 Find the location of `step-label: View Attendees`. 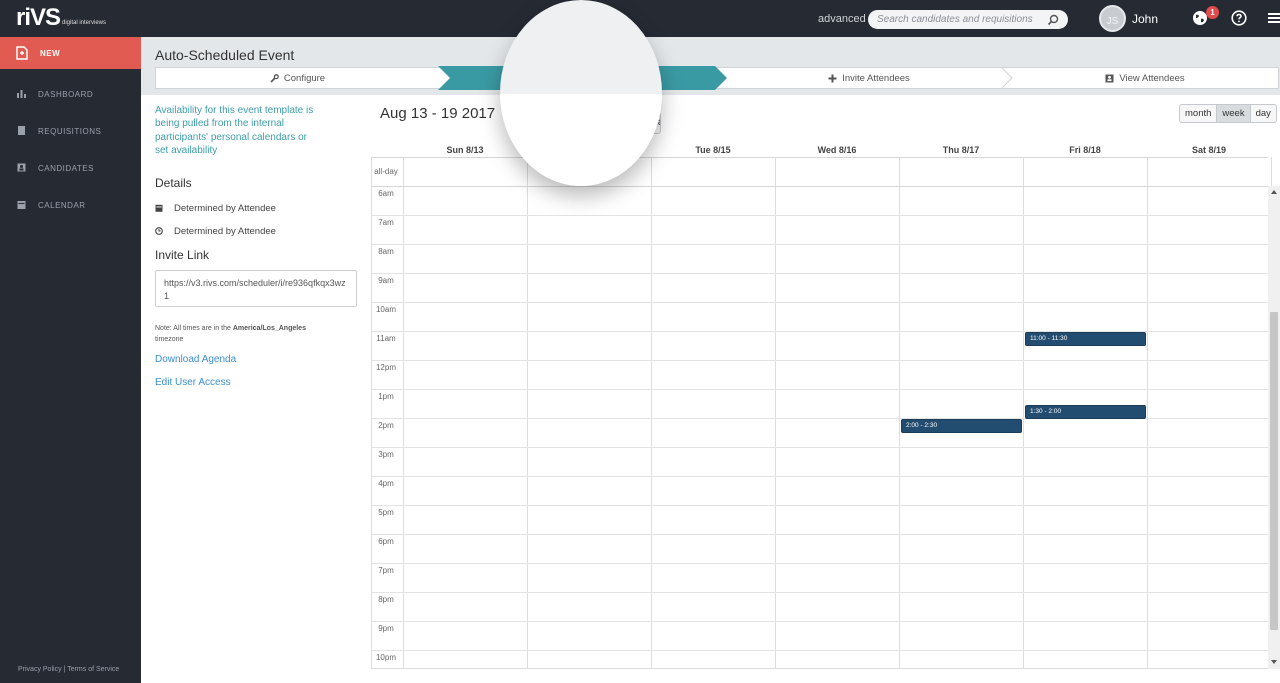

step-label: View Attendees is located at coordinates (1152, 78).